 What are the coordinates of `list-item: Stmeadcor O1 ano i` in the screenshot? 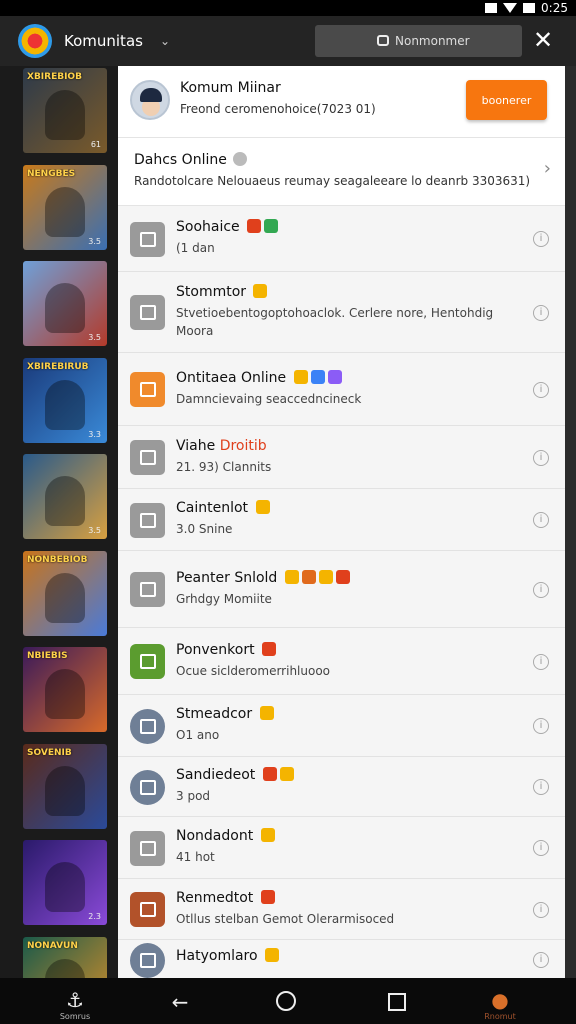 It's located at (341, 726).